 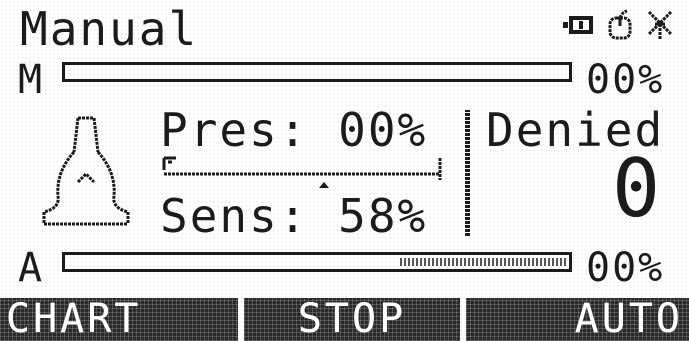 I want to click on sensitivity-slider, so click(x=302, y=174).